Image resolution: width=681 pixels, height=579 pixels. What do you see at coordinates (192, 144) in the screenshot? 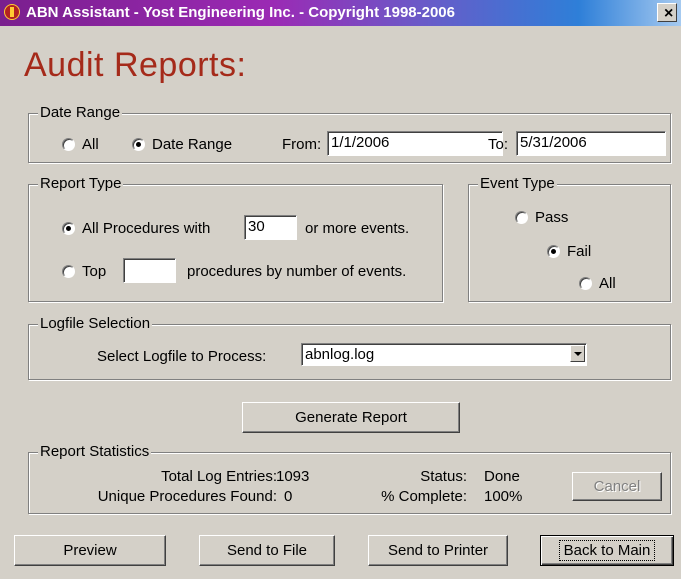
I see `radio-date-range-label: Date Range` at bounding box center [192, 144].